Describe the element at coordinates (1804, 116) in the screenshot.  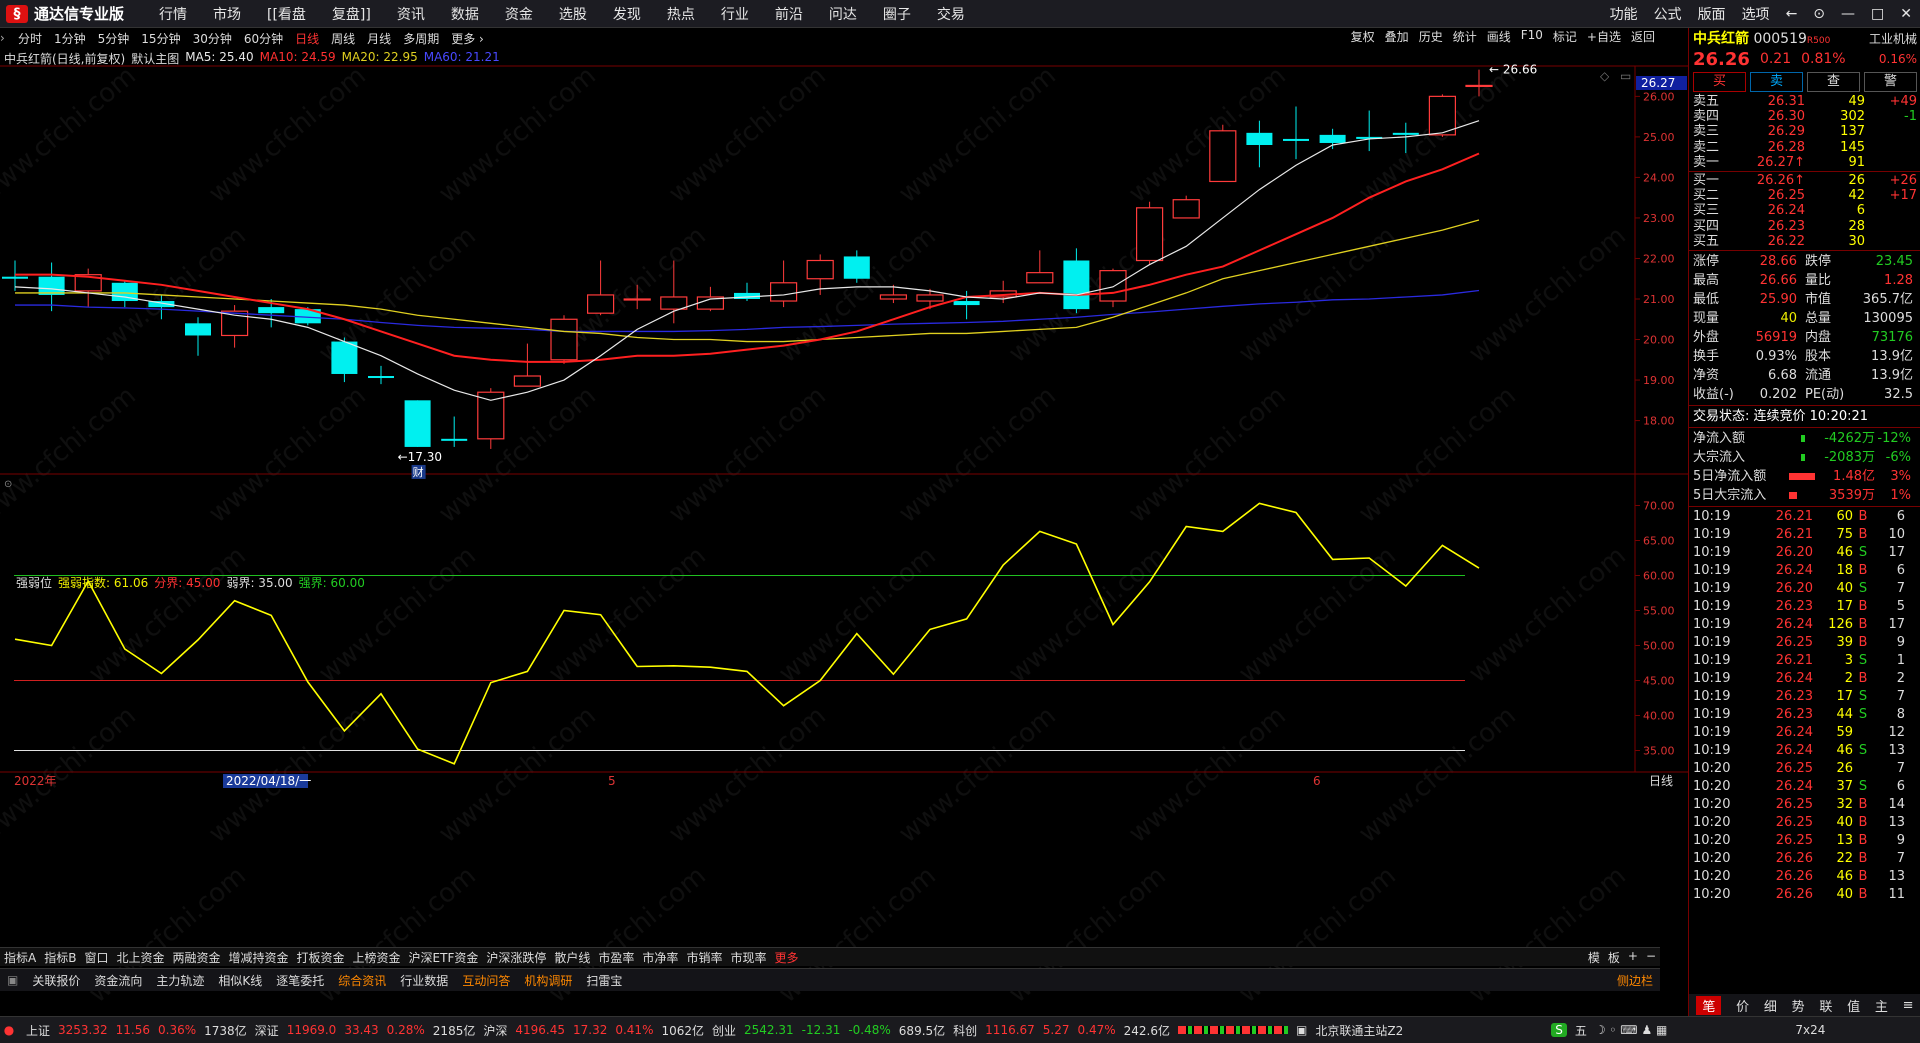
I see `sell-level-1: 卖四 26.30 302 -1` at that location.